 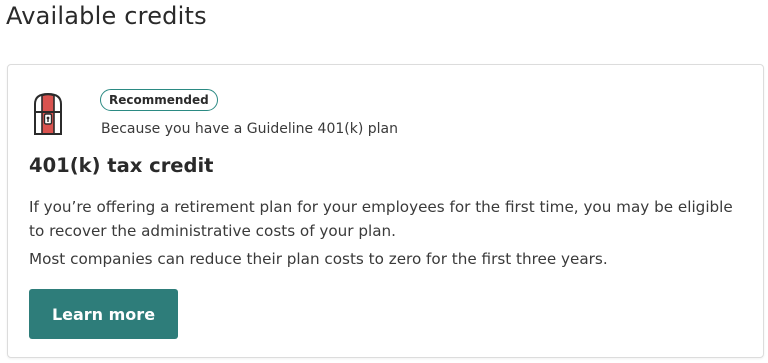 What do you see at coordinates (121, 165) in the screenshot?
I see `credit-title: 401(k) tax credit` at bounding box center [121, 165].